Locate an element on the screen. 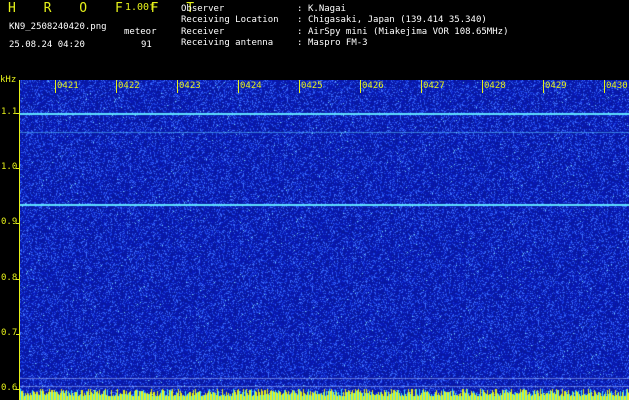  y-tick-label: 0.9 is located at coordinates (9, 222).